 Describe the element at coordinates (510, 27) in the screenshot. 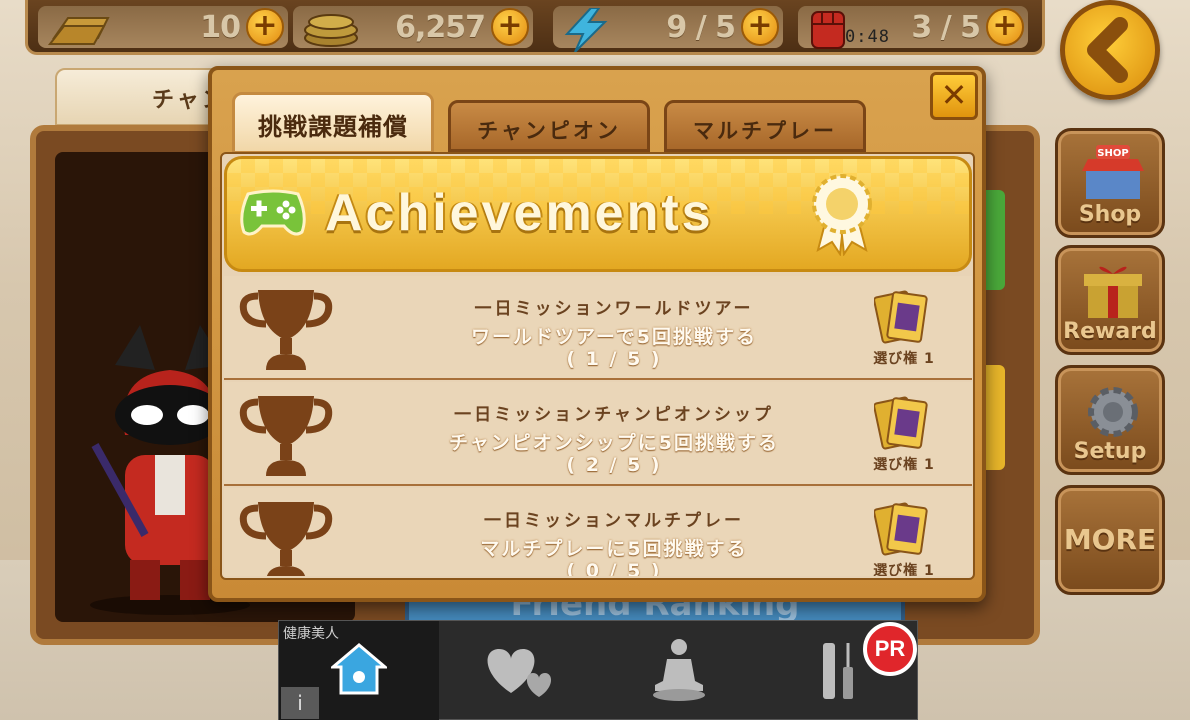

I see `add-coins-button: +` at that location.